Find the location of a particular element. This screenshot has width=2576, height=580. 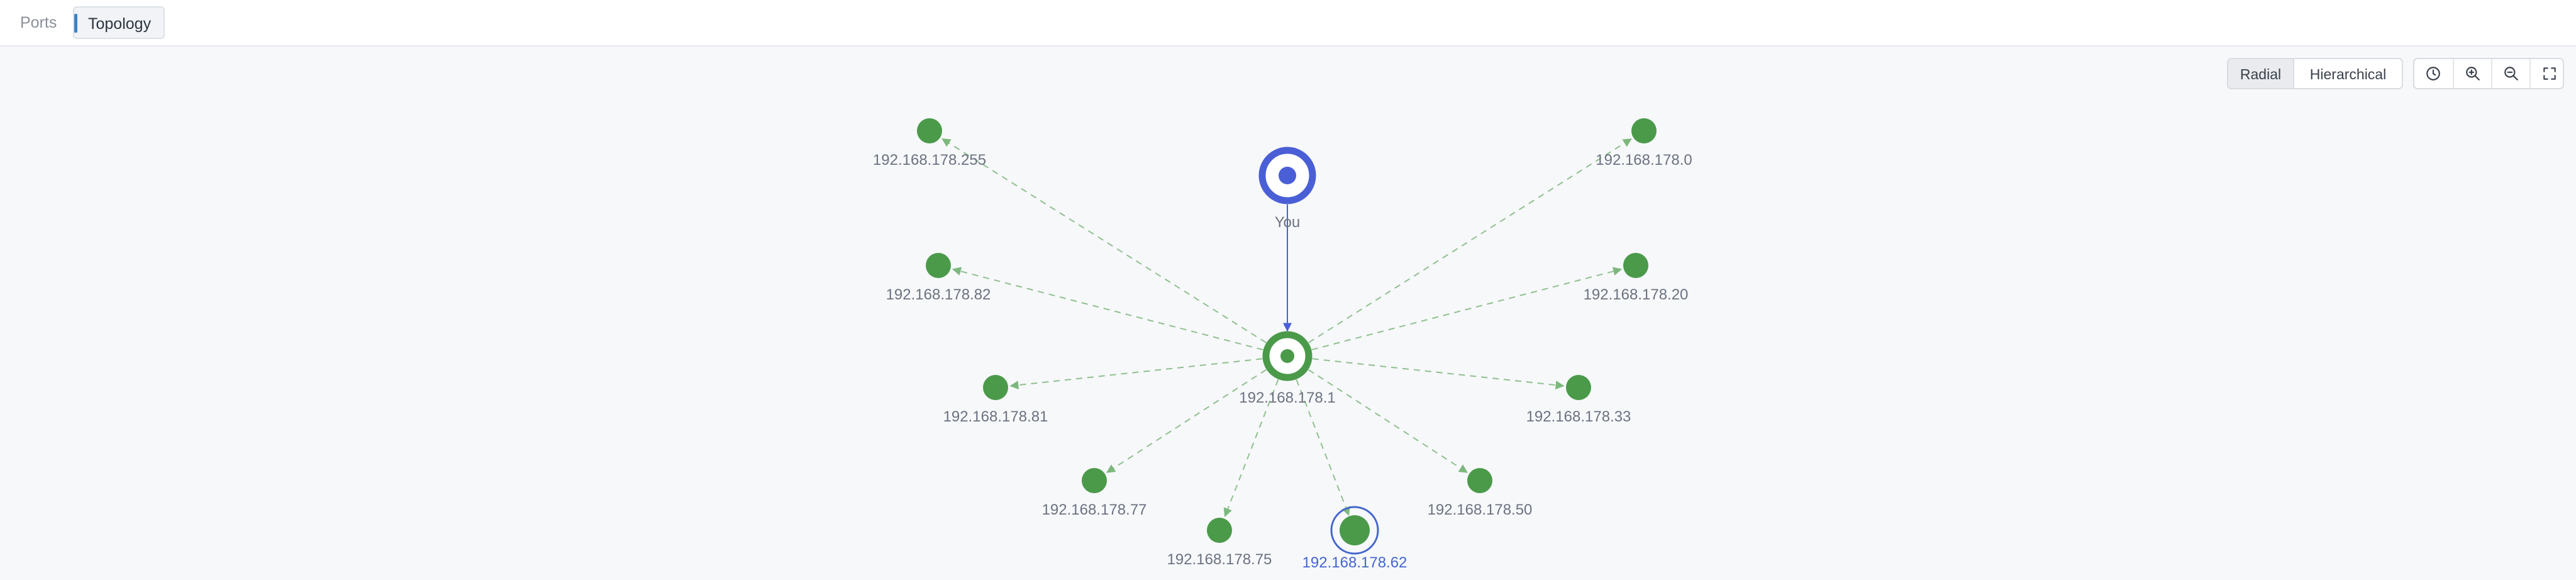

node-host: 192.168.178.50 is located at coordinates (1480, 493).